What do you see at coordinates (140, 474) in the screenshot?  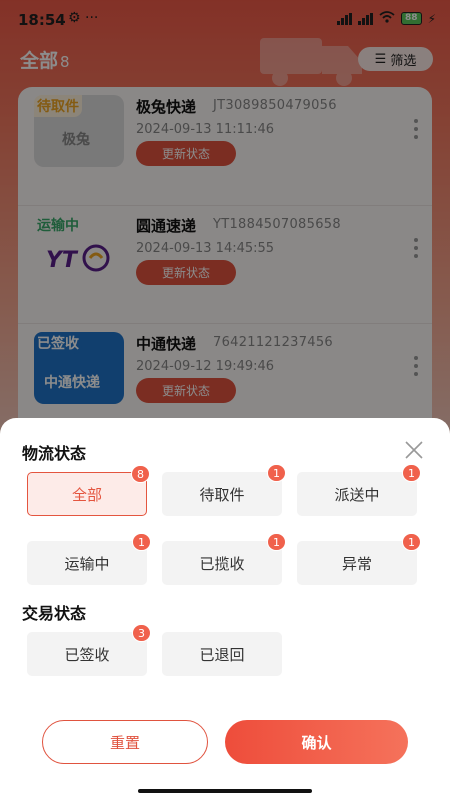 I see `count-badge: 8` at bounding box center [140, 474].